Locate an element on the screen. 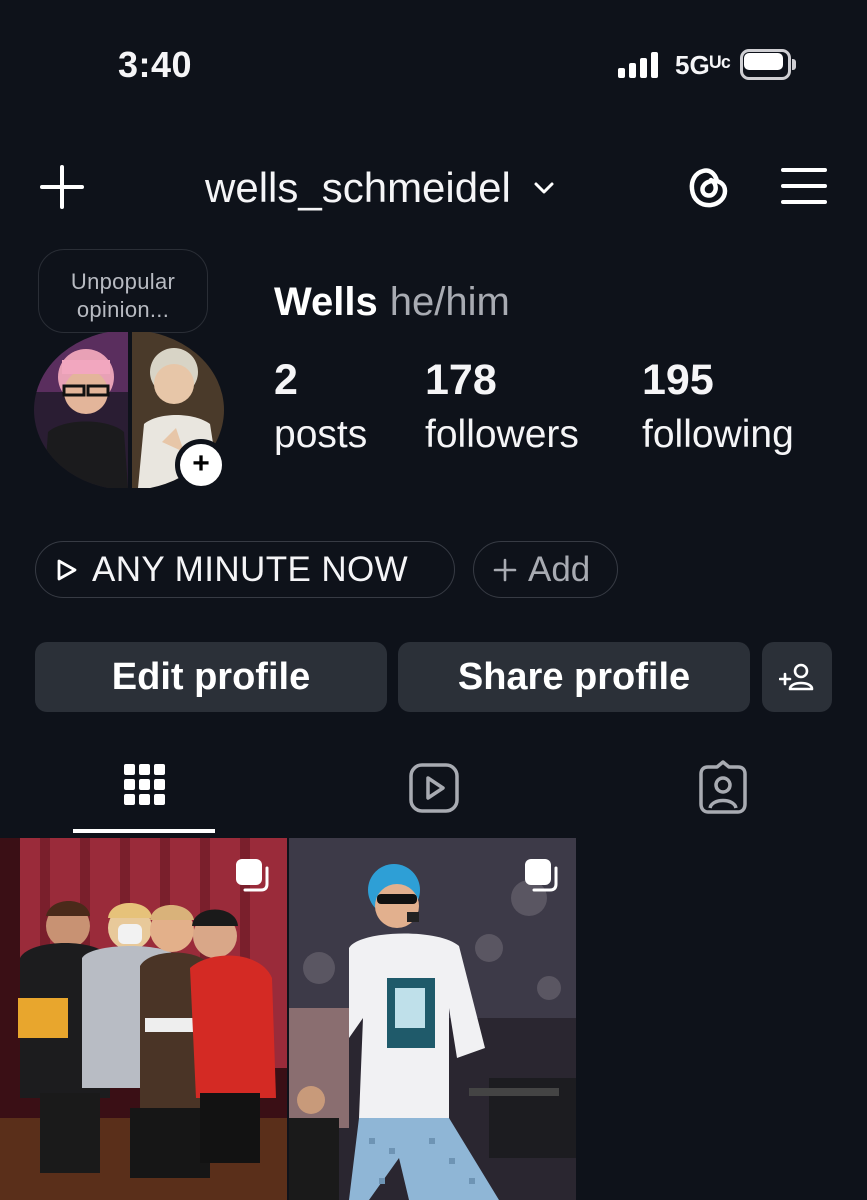  stat-following: 195 following is located at coordinates (718, 406).